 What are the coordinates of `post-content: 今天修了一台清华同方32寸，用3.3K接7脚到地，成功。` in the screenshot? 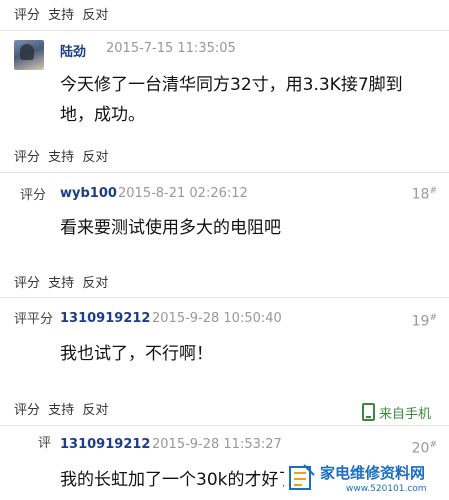 It's located at (231, 100).